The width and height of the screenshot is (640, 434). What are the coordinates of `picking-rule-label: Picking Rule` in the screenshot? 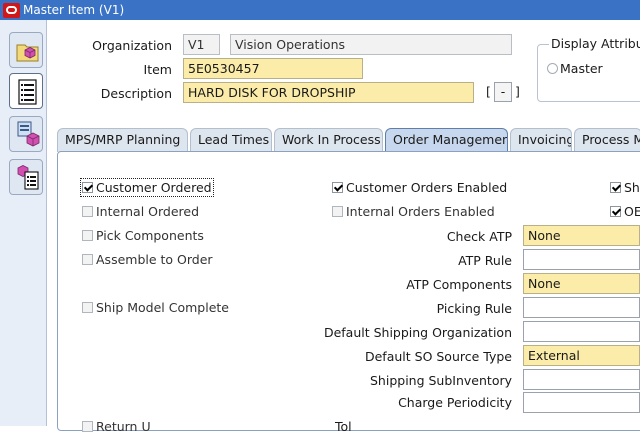 It's located at (474, 308).